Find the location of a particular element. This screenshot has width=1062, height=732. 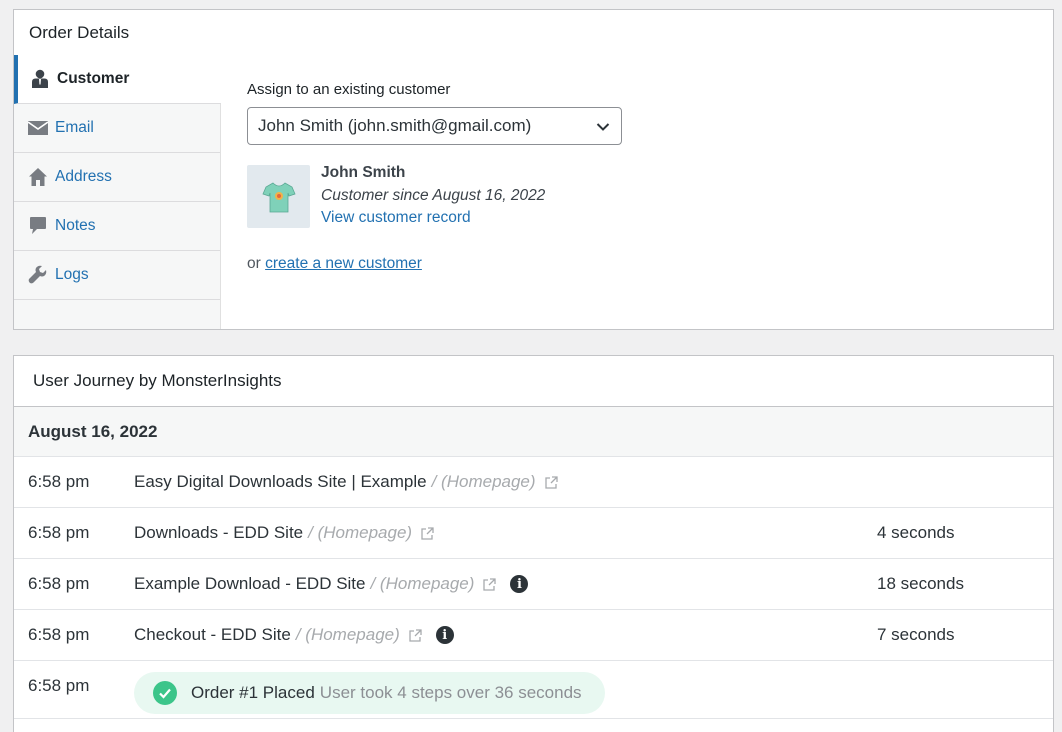

customer-icon is located at coordinates (40, 79).